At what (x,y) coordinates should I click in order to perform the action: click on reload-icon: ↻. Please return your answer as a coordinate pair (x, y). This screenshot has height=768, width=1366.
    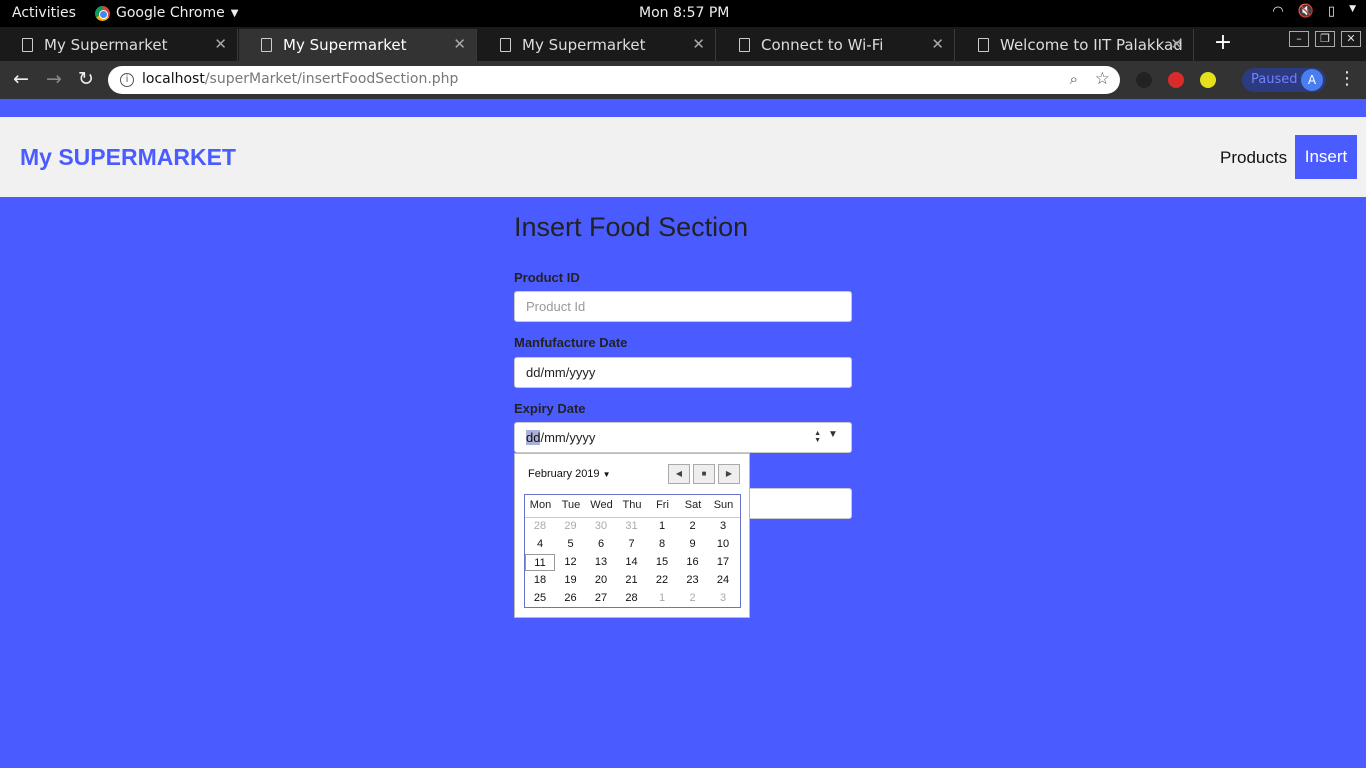
    Looking at the image, I should click on (86, 80).